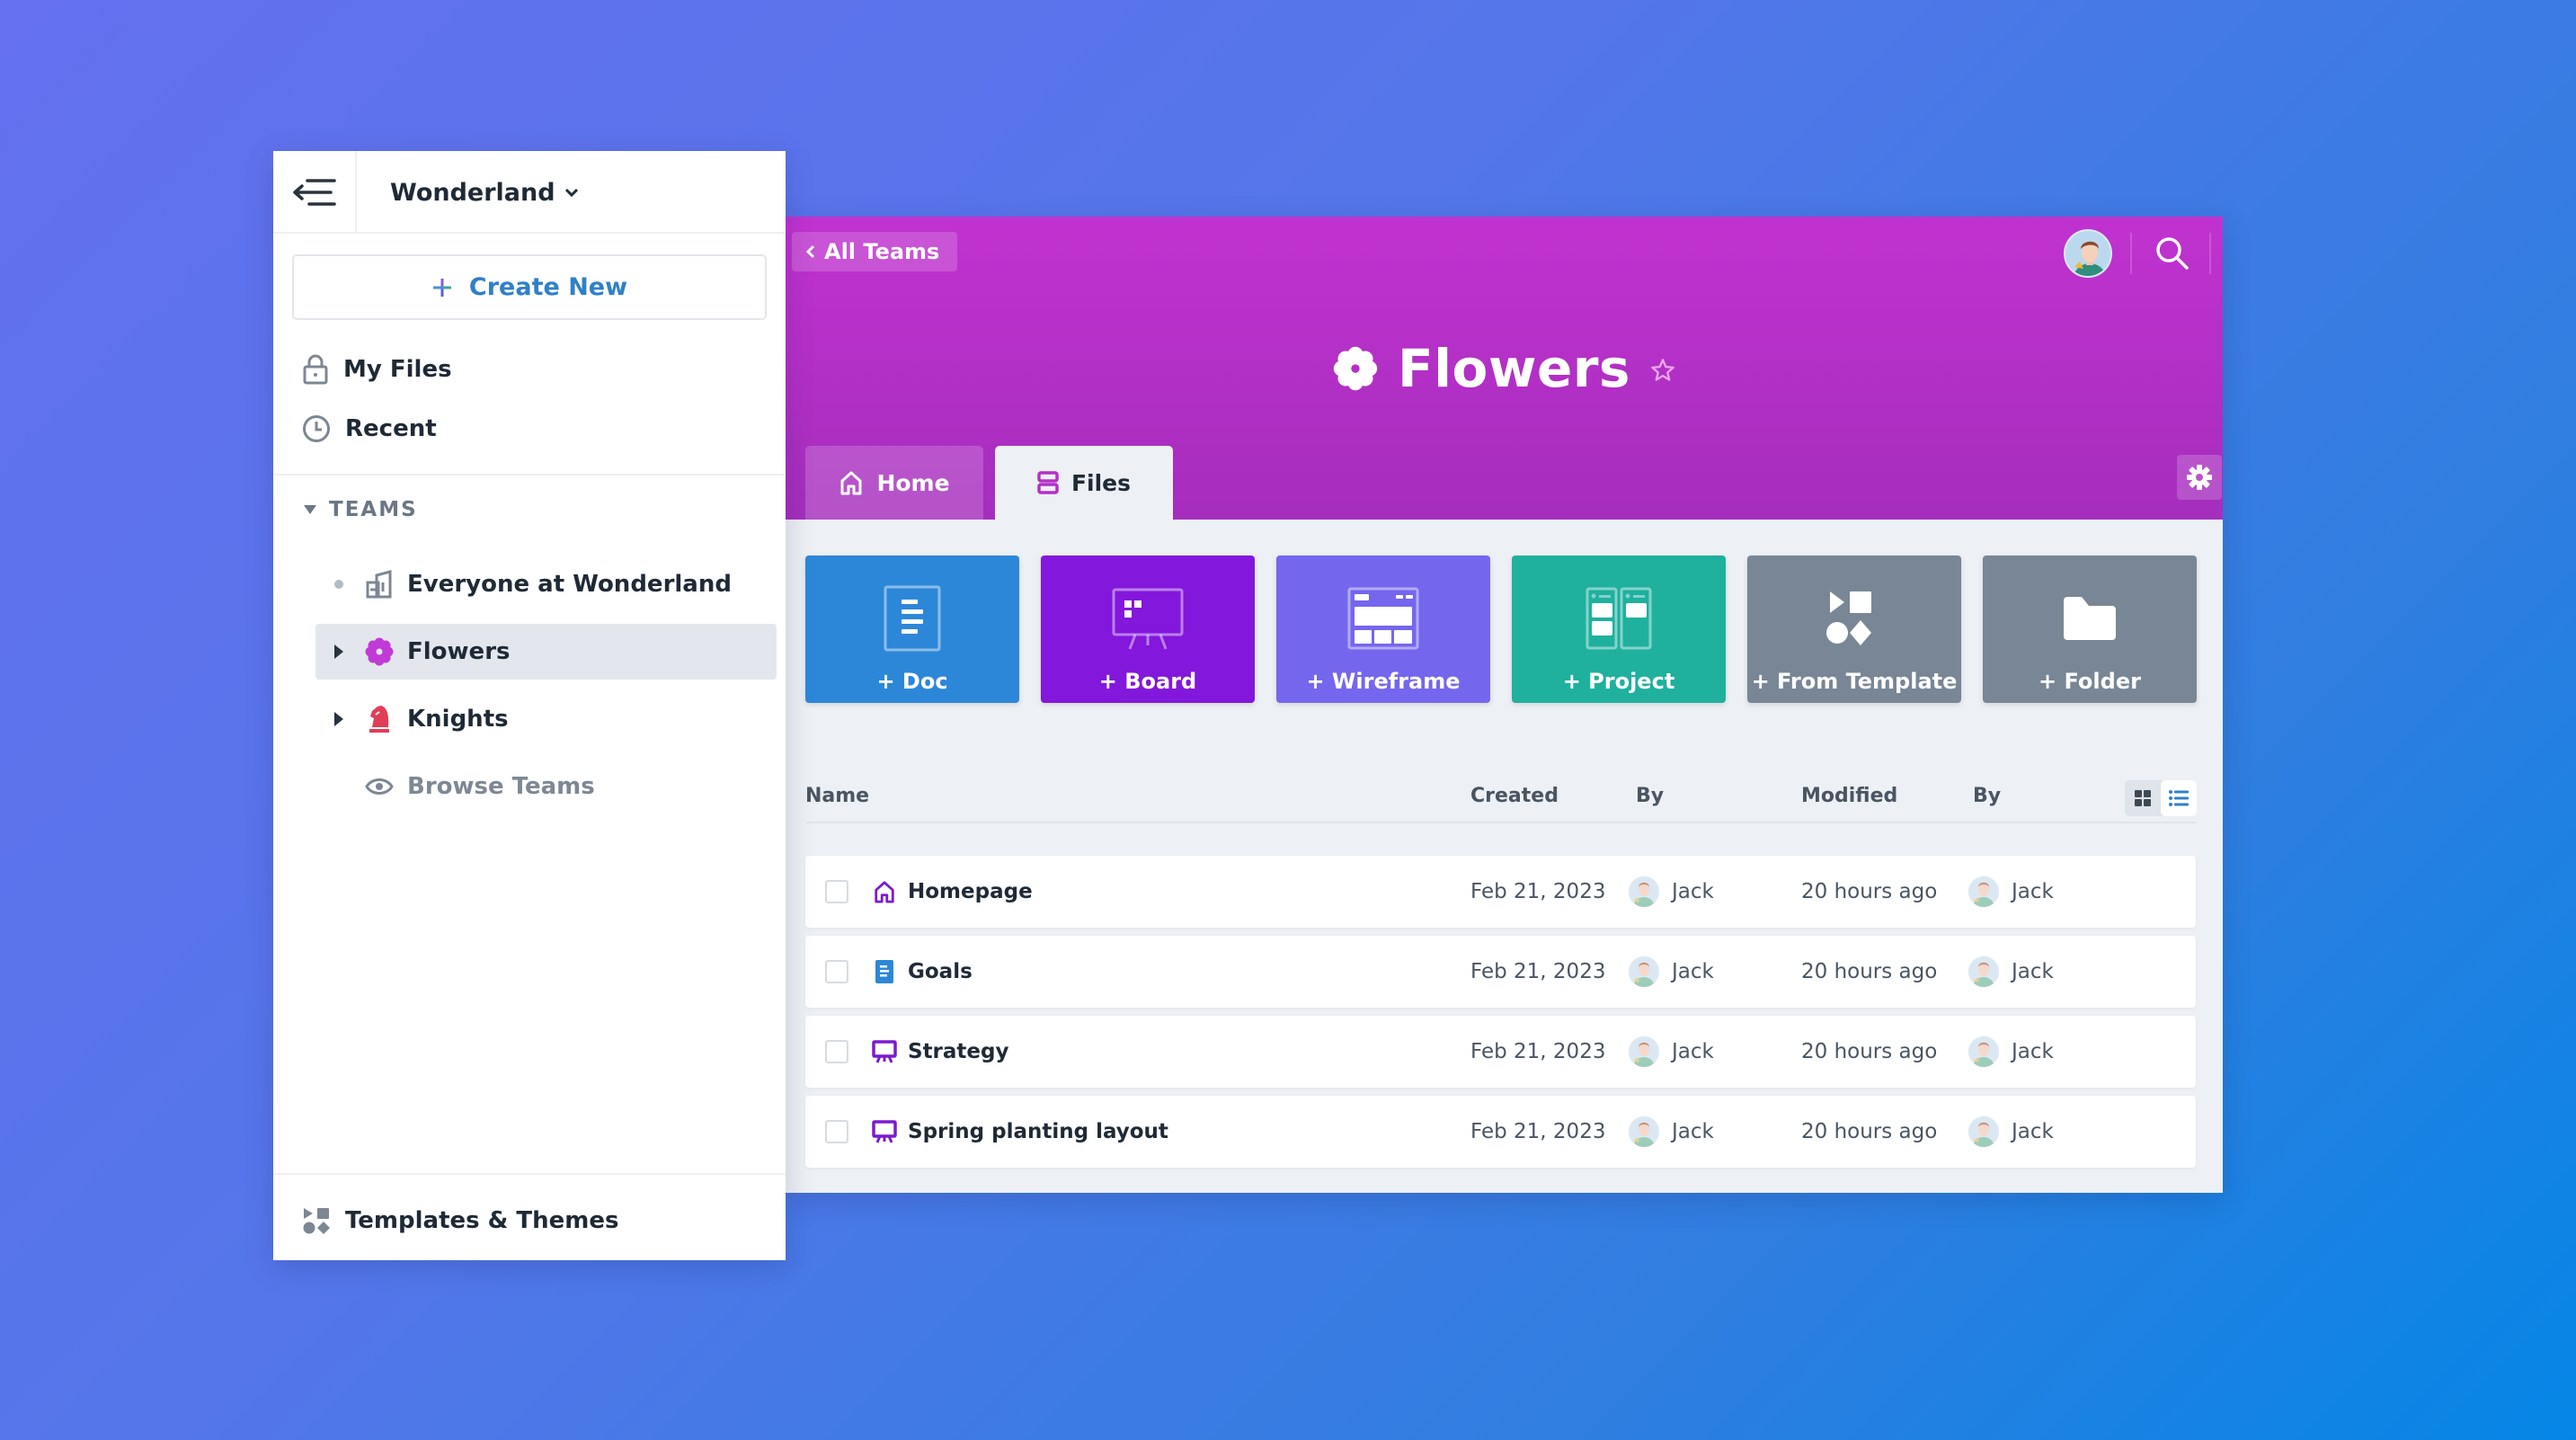  I want to click on collapse-sidebar-button, so click(315, 192).